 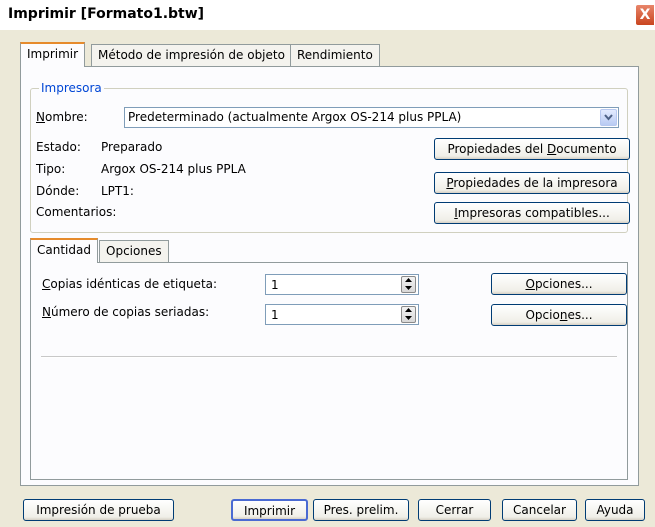 What do you see at coordinates (532, 183) in the screenshot?
I see `printer-properties-button: Propiedades de la impresora` at bounding box center [532, 183].